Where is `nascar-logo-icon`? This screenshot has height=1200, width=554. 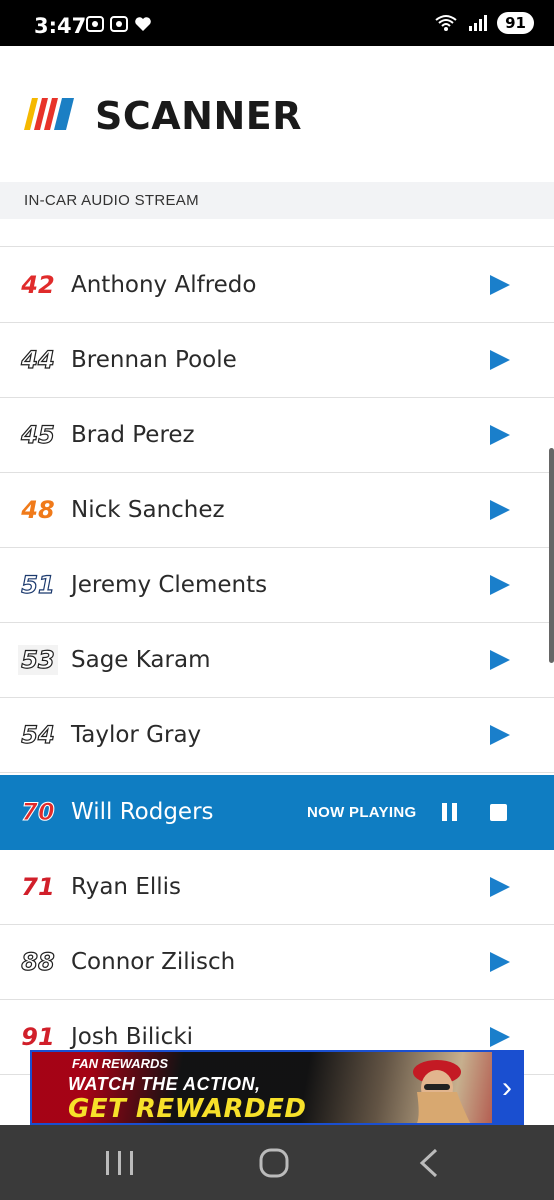 nascar-logo-icon is located at coordinates (49, 114).